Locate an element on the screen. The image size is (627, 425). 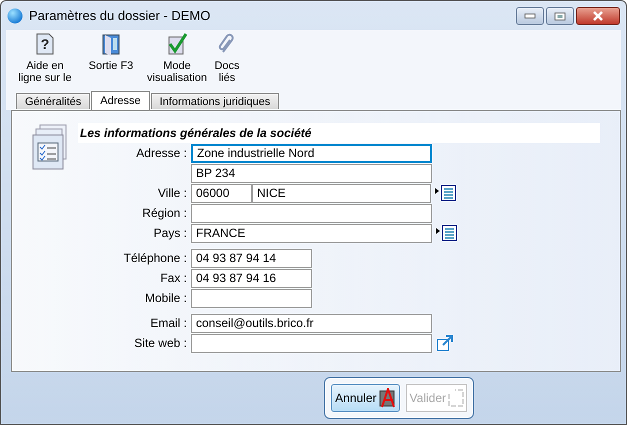
close-button is located at coordinates (598, 16).